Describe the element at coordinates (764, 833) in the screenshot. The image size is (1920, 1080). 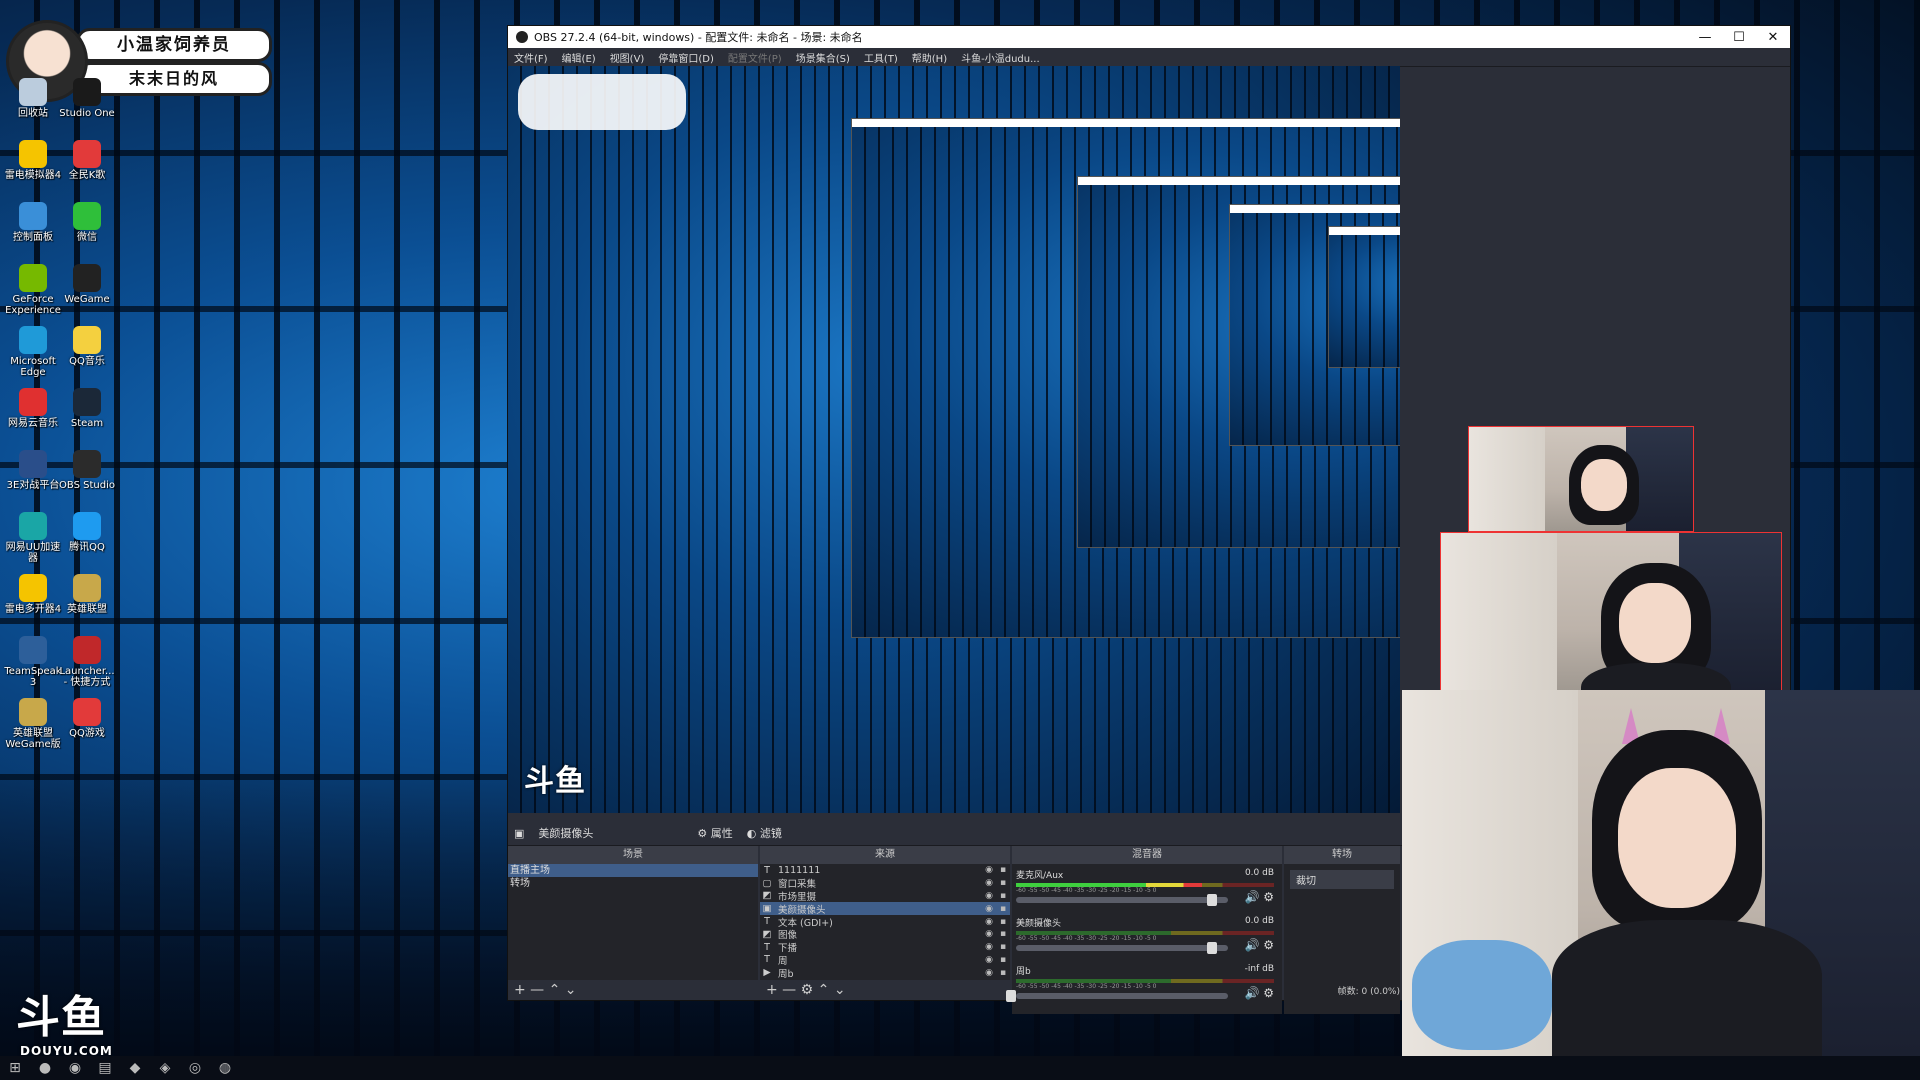
I see `filters-button: ◐ 滤镜` at that location.